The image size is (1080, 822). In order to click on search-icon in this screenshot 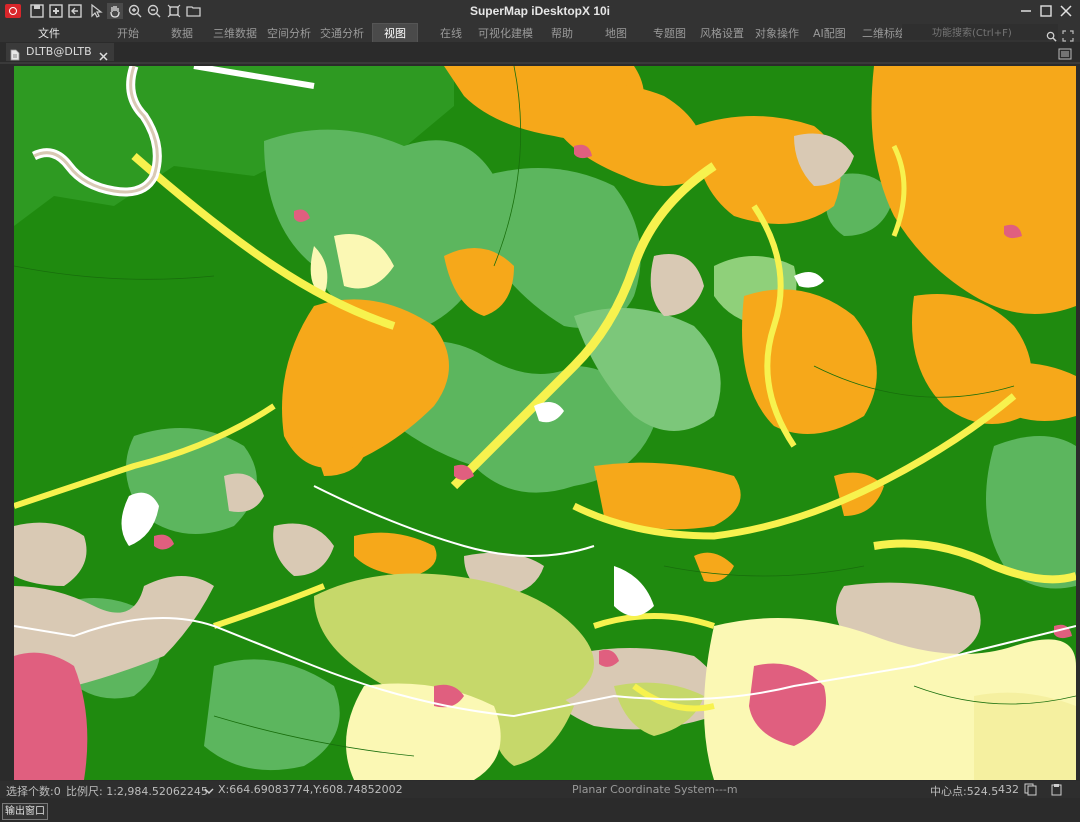, I will do `click(1051, 34)`.